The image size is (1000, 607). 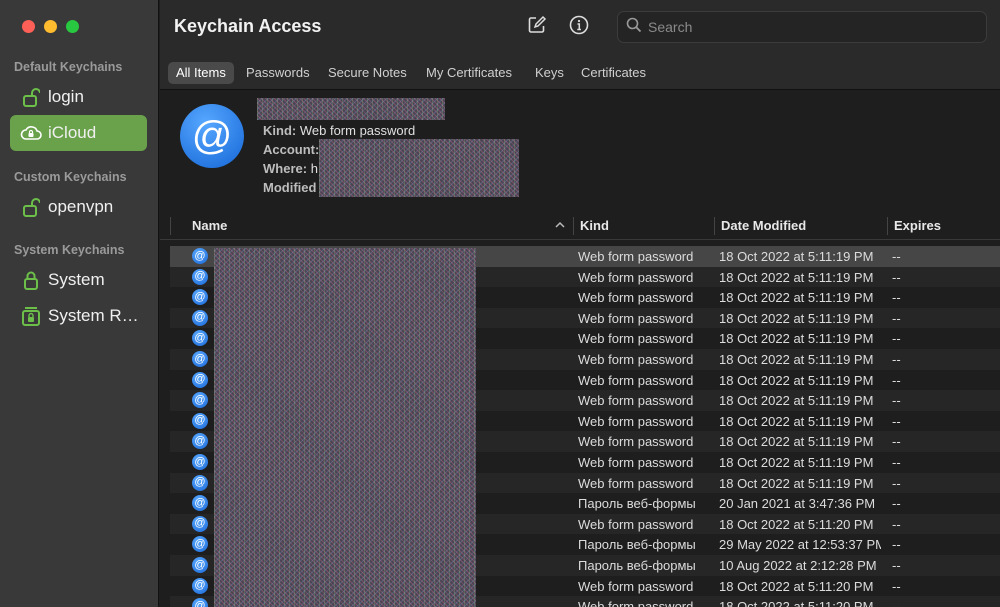 I want to click on search-icon, so click(x=634, y=27).